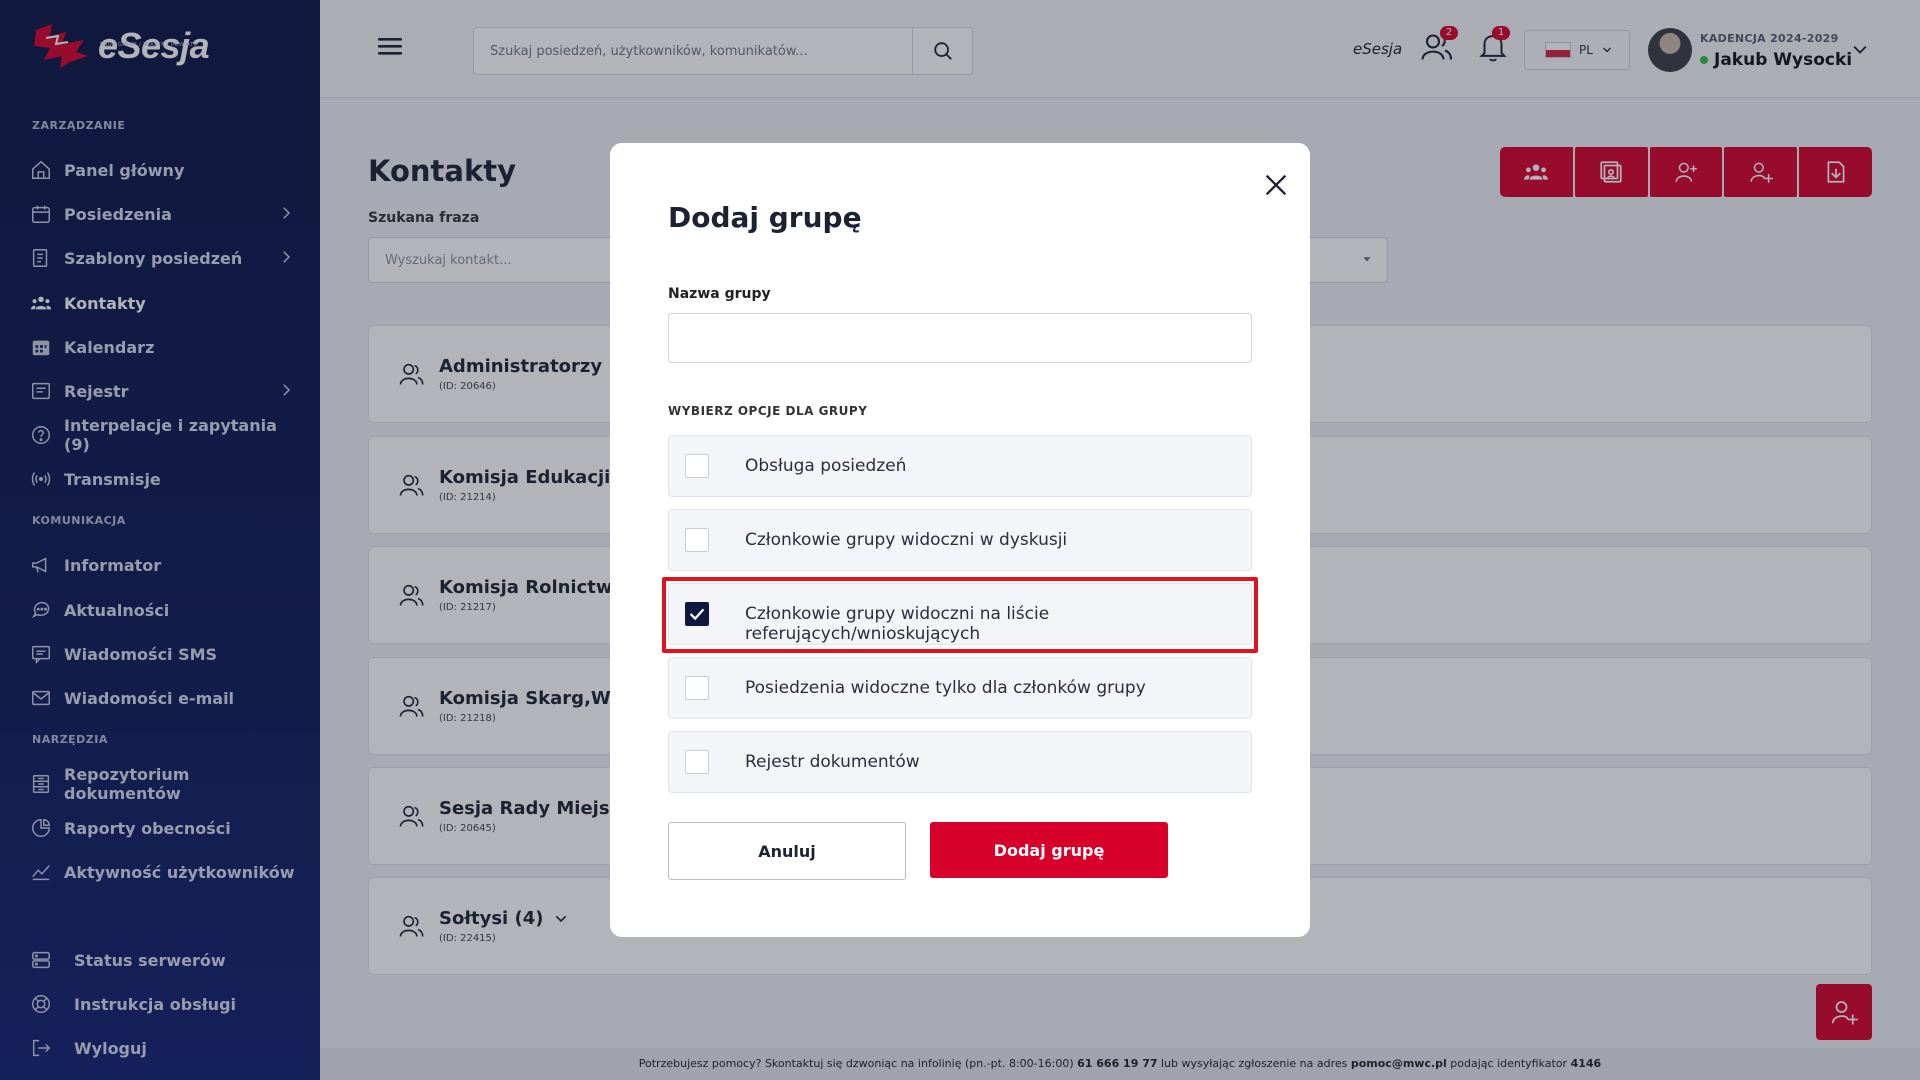  Describe the element at coordinates (960, 615) in the screenshot. I see `selection-highlight` at that location.